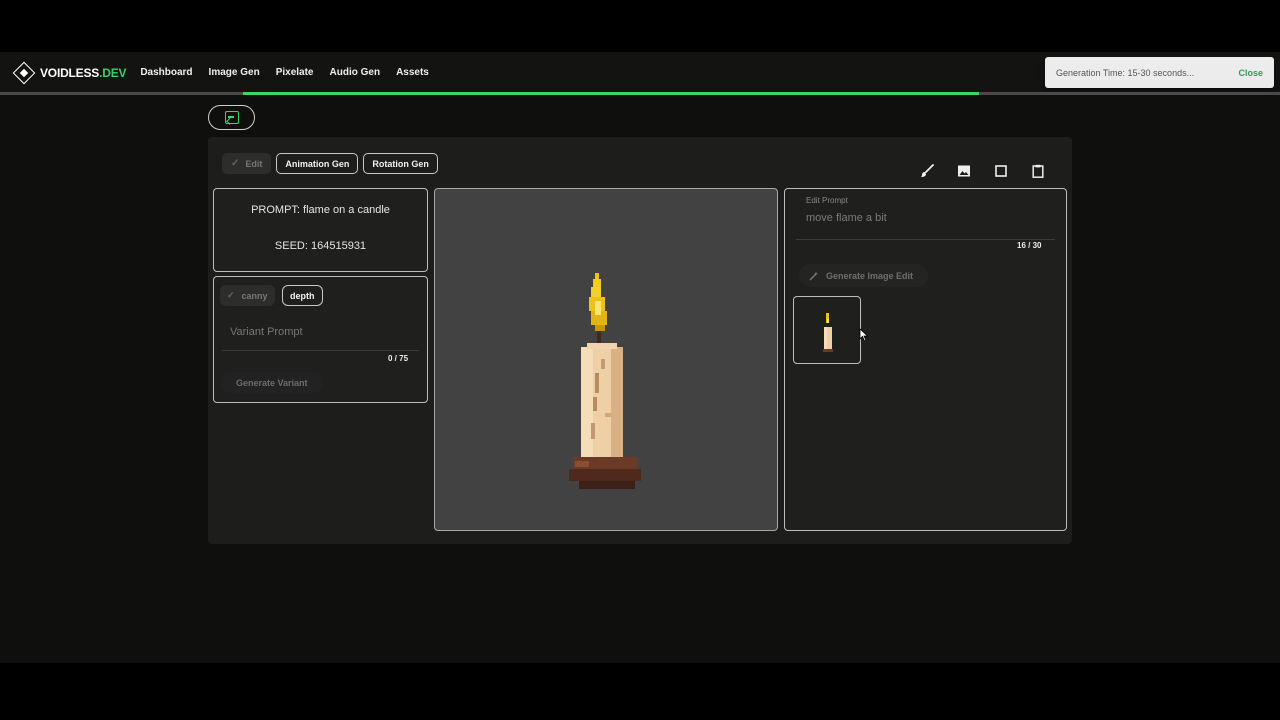  What do you see at coordinates (864, 335) in the screenshot?
I see `mouse-cursor-icon` at bounding box center [864, 335].